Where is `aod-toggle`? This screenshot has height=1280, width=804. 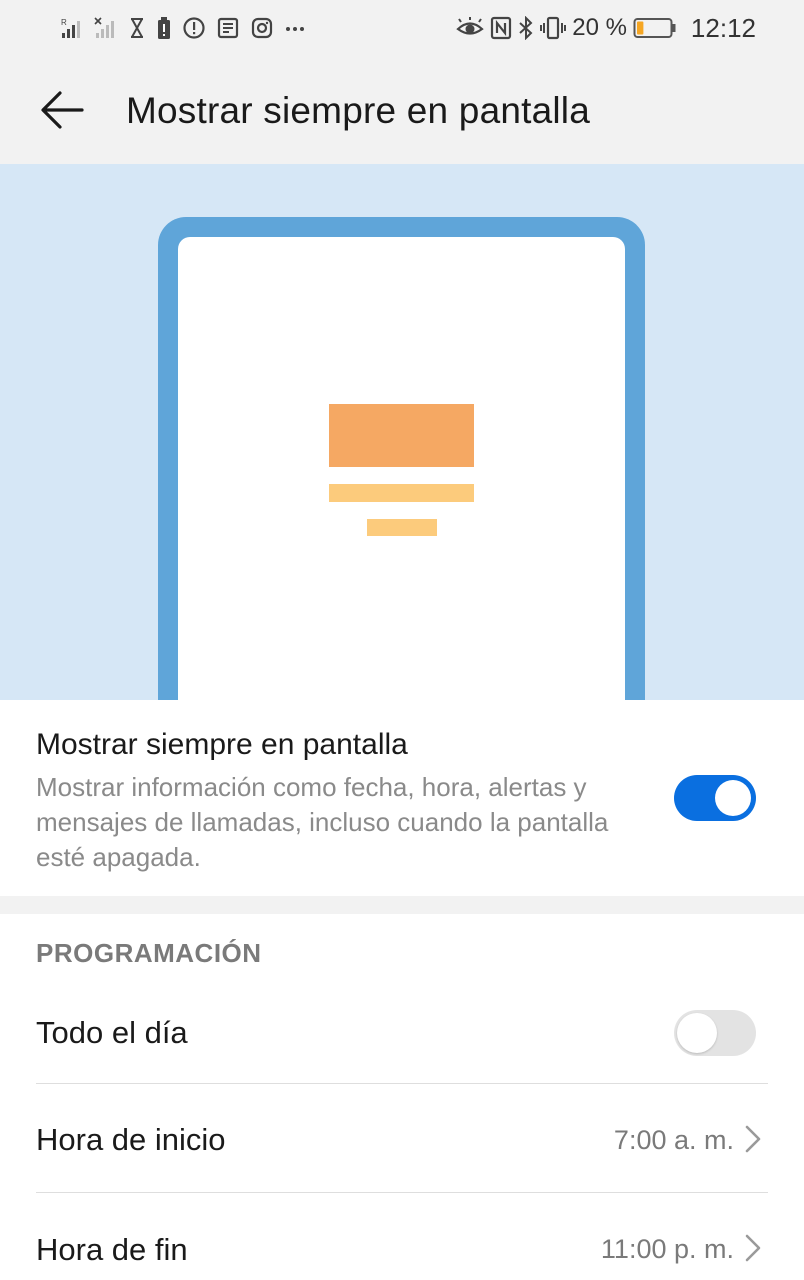
aod-toggle is located at coordinates (715, 798).